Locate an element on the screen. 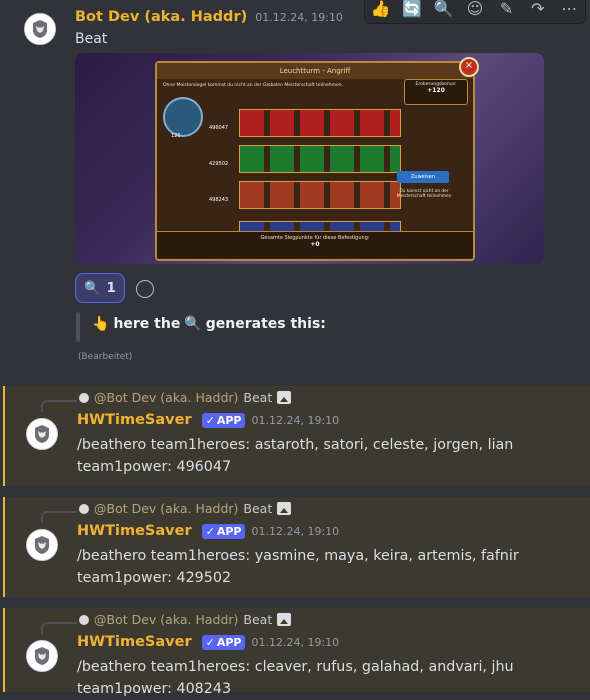 This screenshot has height=700, width=590. close-icon: × is located at coordinates (469, 67).